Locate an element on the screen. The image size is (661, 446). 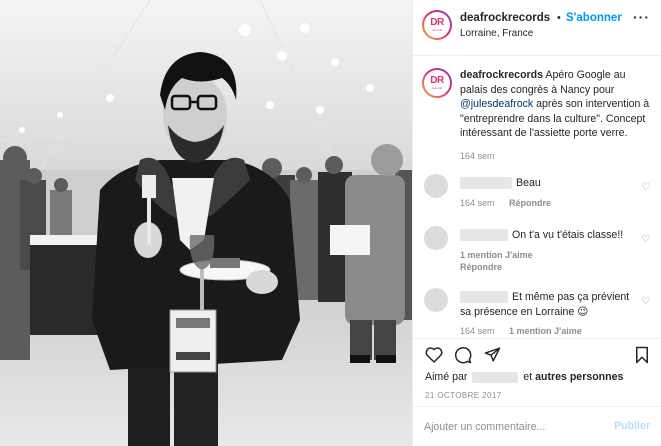
caption-age-text: 164 sem is located at coordinates (477, 155).